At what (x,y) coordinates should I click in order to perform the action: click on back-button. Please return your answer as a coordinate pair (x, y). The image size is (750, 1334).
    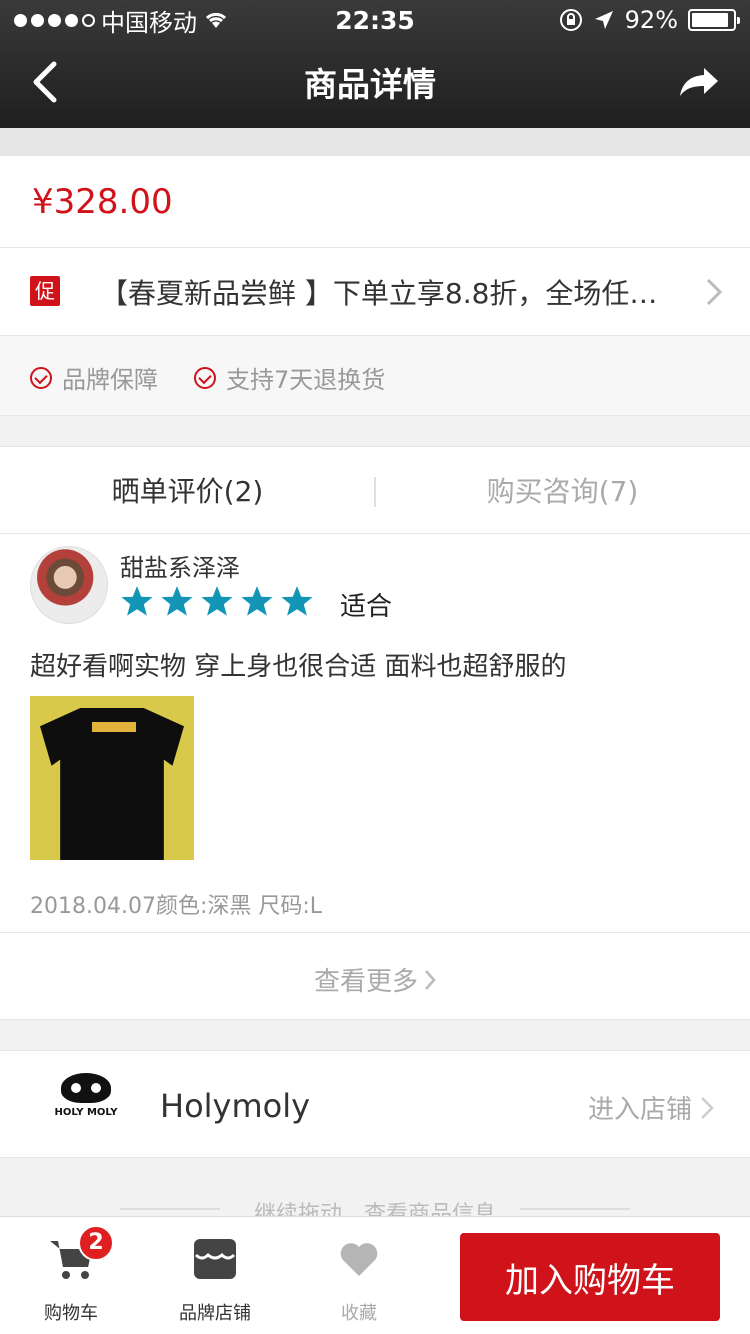
    Looking at the image, I should click on (50, 82).